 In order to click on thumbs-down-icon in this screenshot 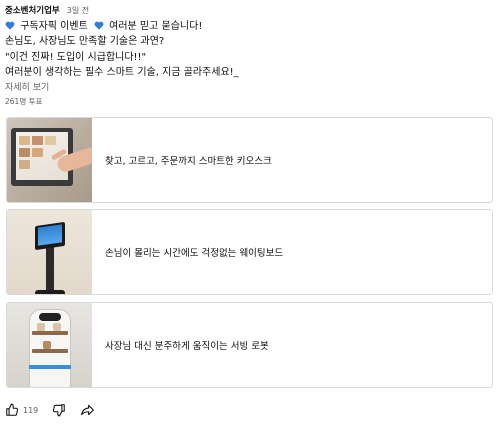, I will do `click(59, 410)`.